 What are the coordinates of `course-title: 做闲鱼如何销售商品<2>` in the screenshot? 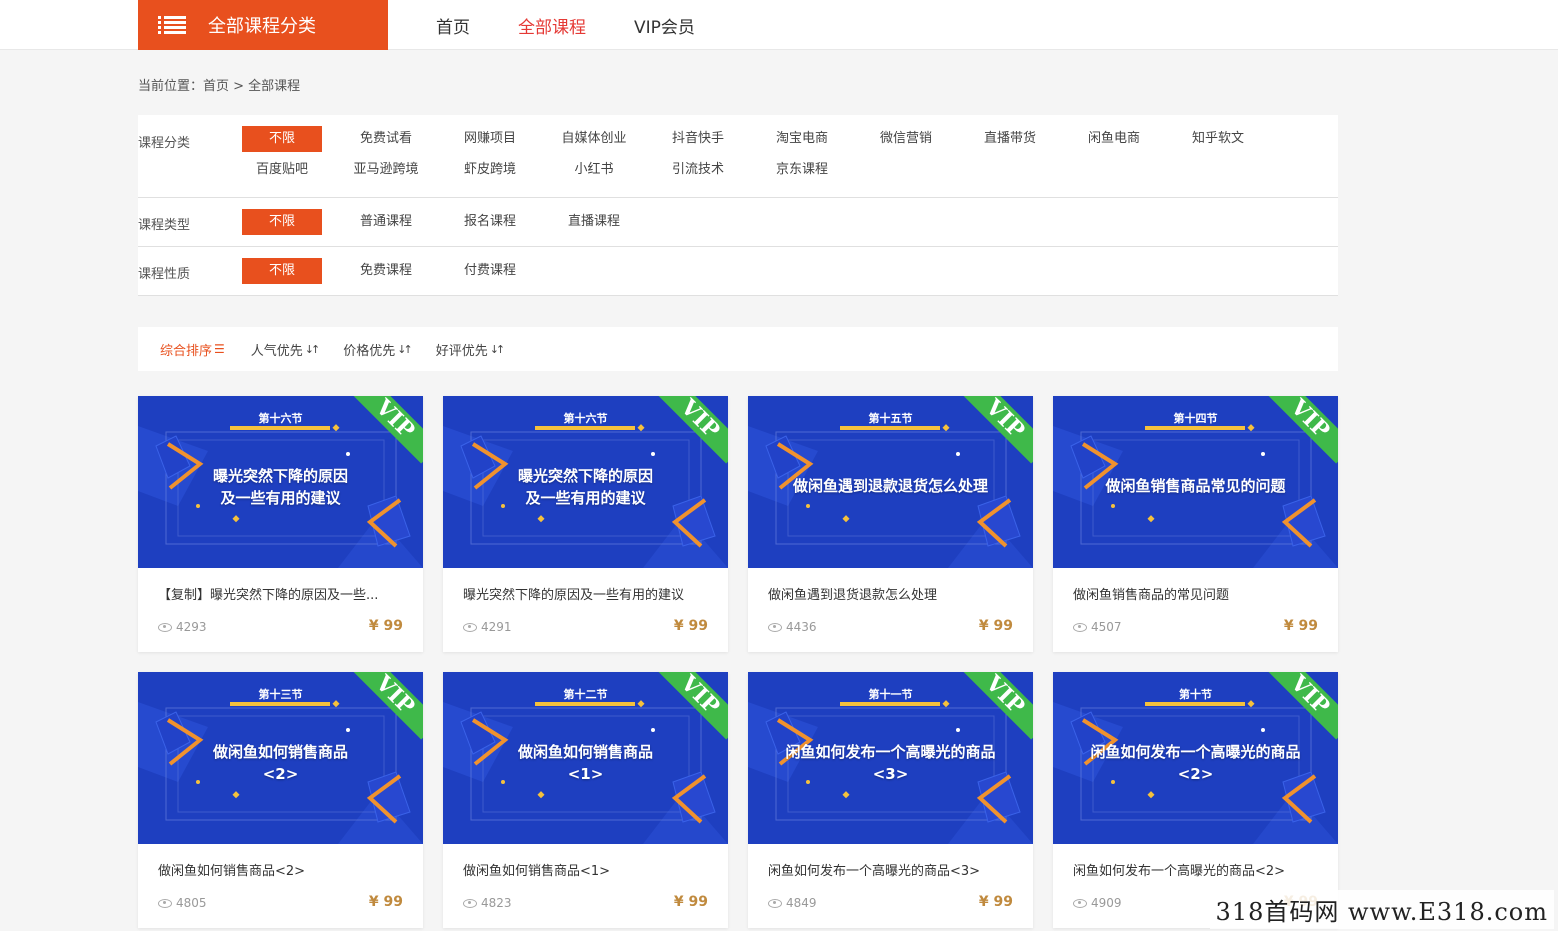 It's located at (283, 869).